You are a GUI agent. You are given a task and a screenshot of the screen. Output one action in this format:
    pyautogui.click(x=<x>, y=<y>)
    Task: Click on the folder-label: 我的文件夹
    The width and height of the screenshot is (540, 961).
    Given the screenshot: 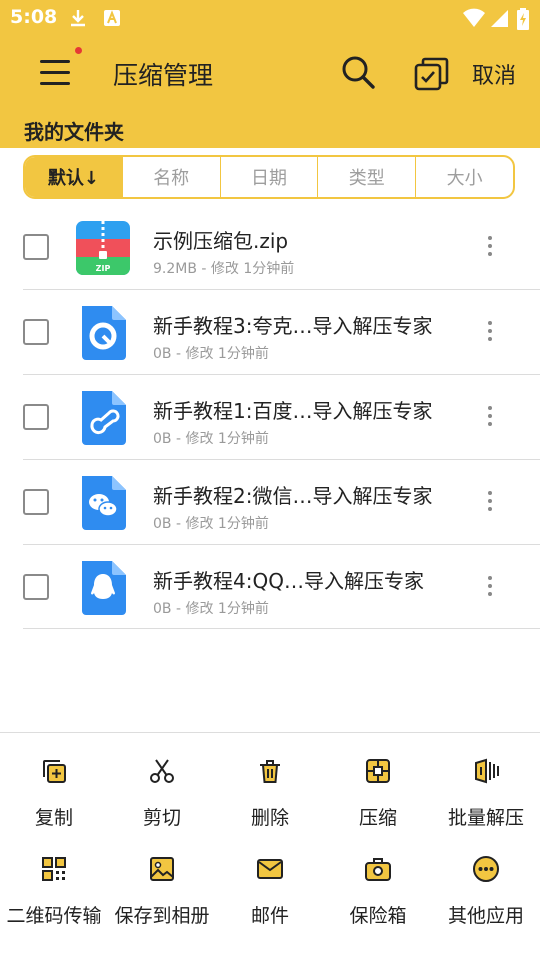 What is the action you would take?
    pyautogui.click(x=74, y=132)
    